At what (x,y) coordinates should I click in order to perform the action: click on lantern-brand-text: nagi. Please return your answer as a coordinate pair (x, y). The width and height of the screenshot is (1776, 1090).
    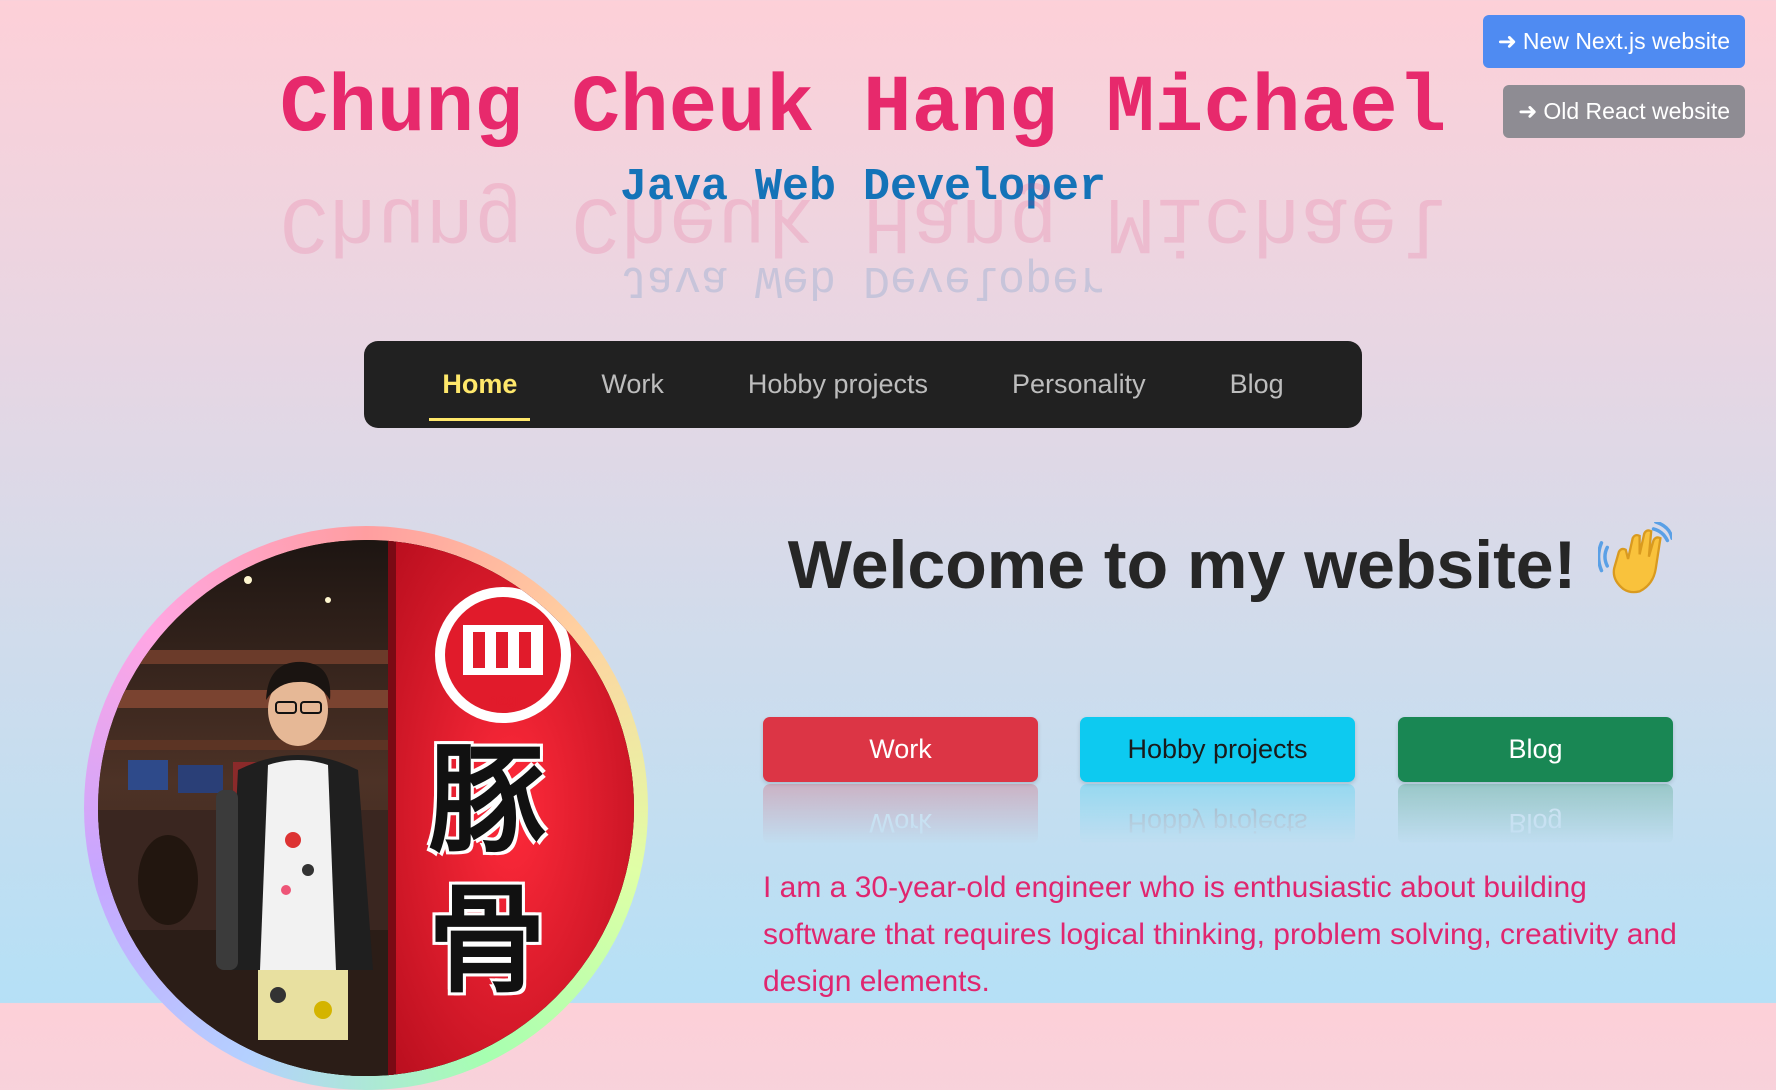
    Looking at the image, I should click on (504, 700).